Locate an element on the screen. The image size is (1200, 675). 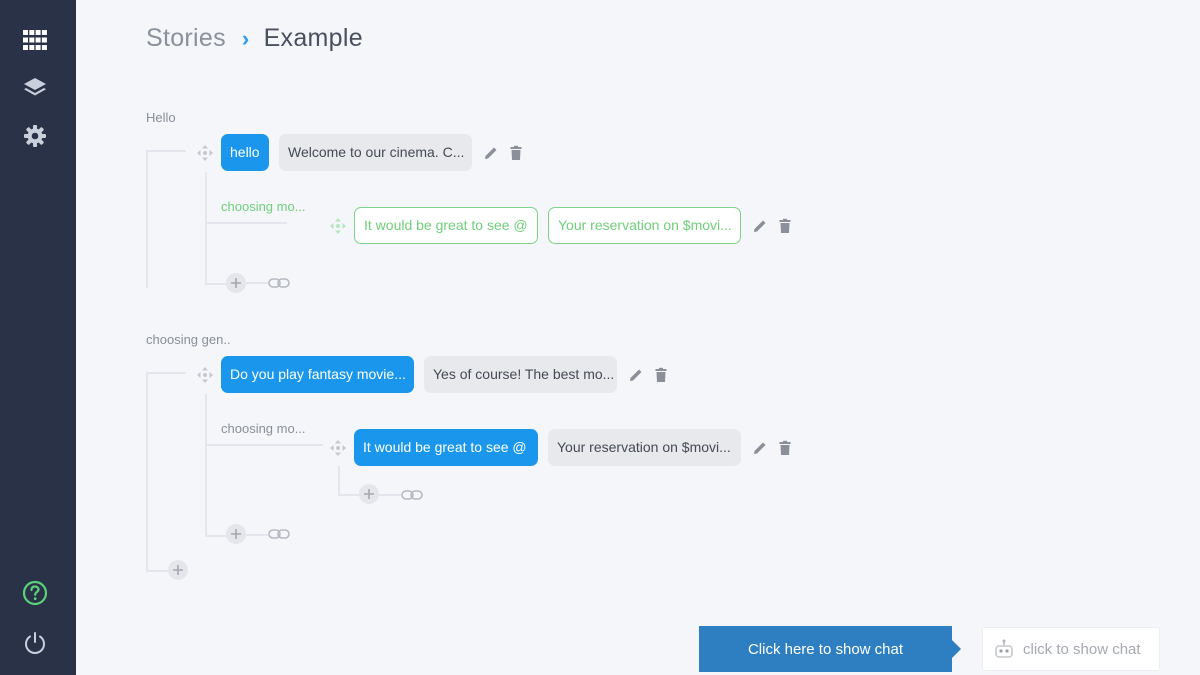
add-story-step-button is located at coordinates (178, 570).